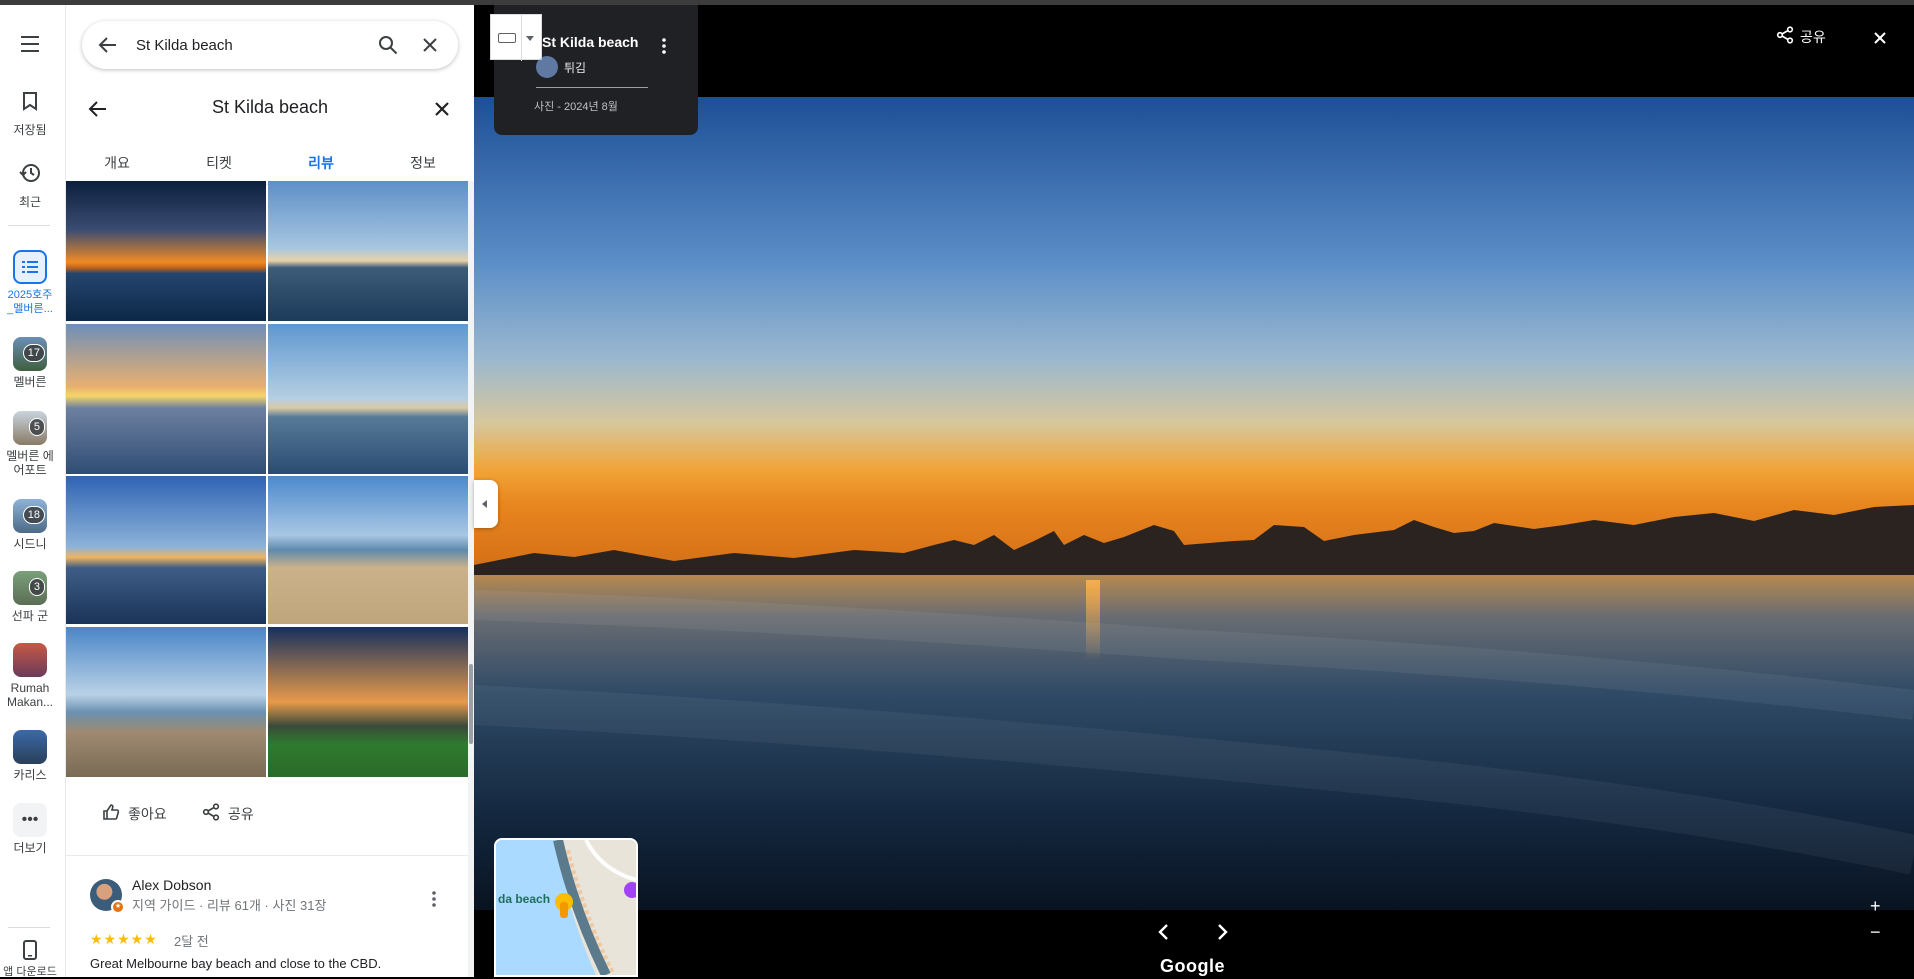 This screenshot has width=1914, height=979. What do you see at coordinates (191, 941) in the screenshot?
I see `review-date: 2달 전` at bounding box center [191, 941].